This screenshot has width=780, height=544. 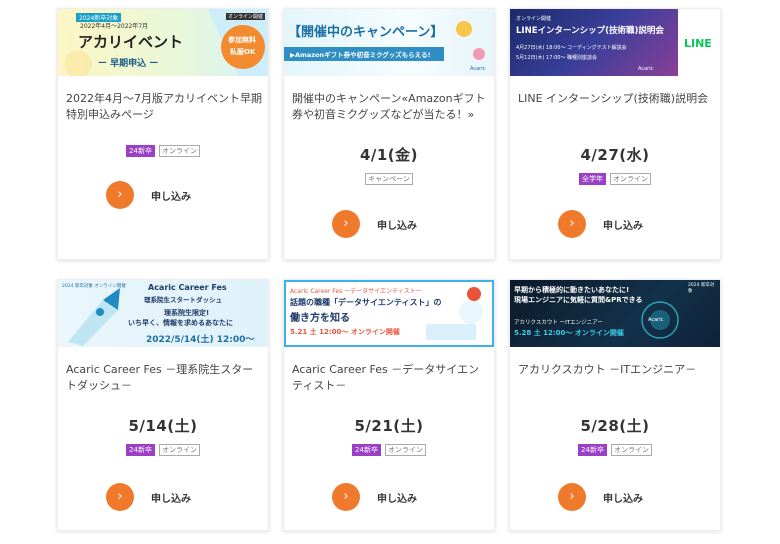 I want to click on event-title: LINE インターンシップ(技術職)説明会, so click(x=616, y=99).